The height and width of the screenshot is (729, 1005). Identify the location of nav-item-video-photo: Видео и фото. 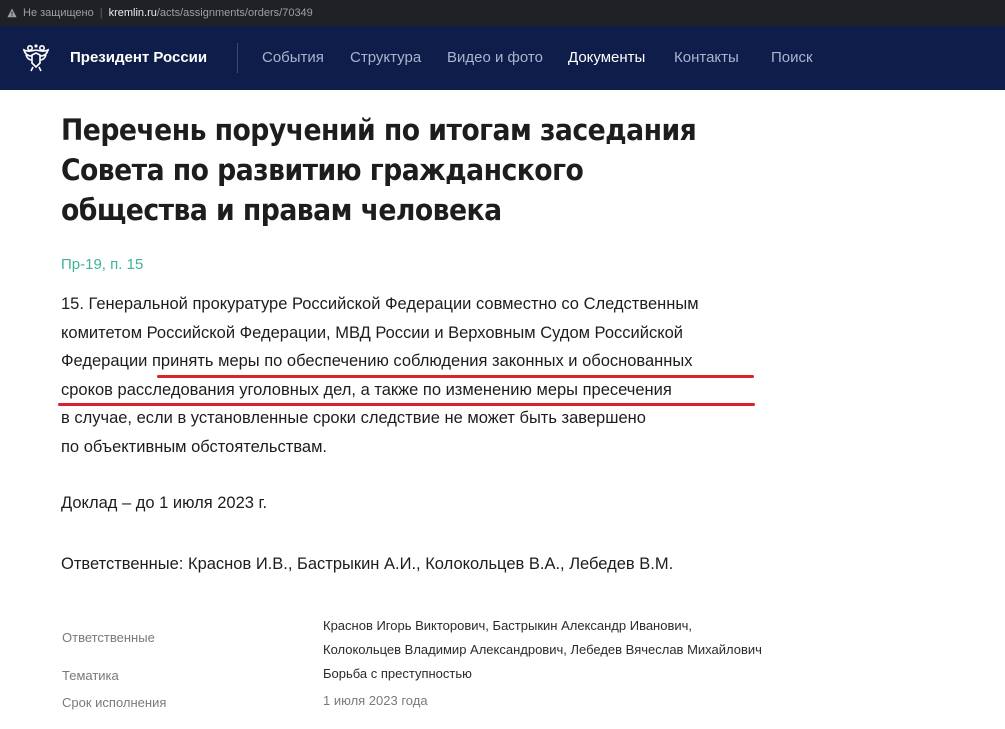
(495, 57).